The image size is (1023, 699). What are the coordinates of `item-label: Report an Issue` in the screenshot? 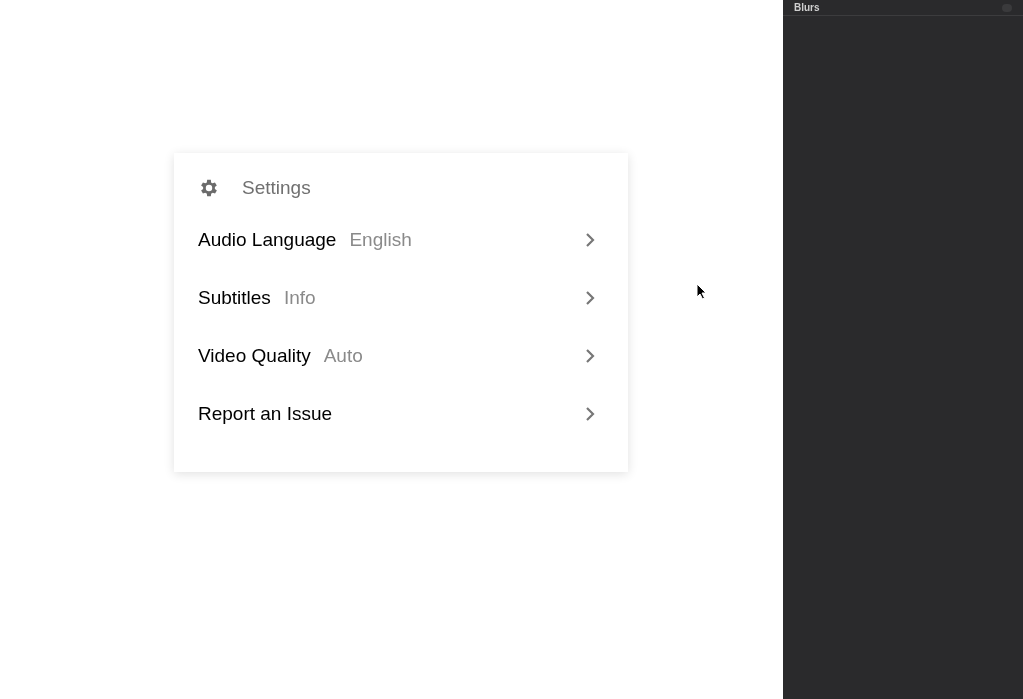 It's located at (265, 413).